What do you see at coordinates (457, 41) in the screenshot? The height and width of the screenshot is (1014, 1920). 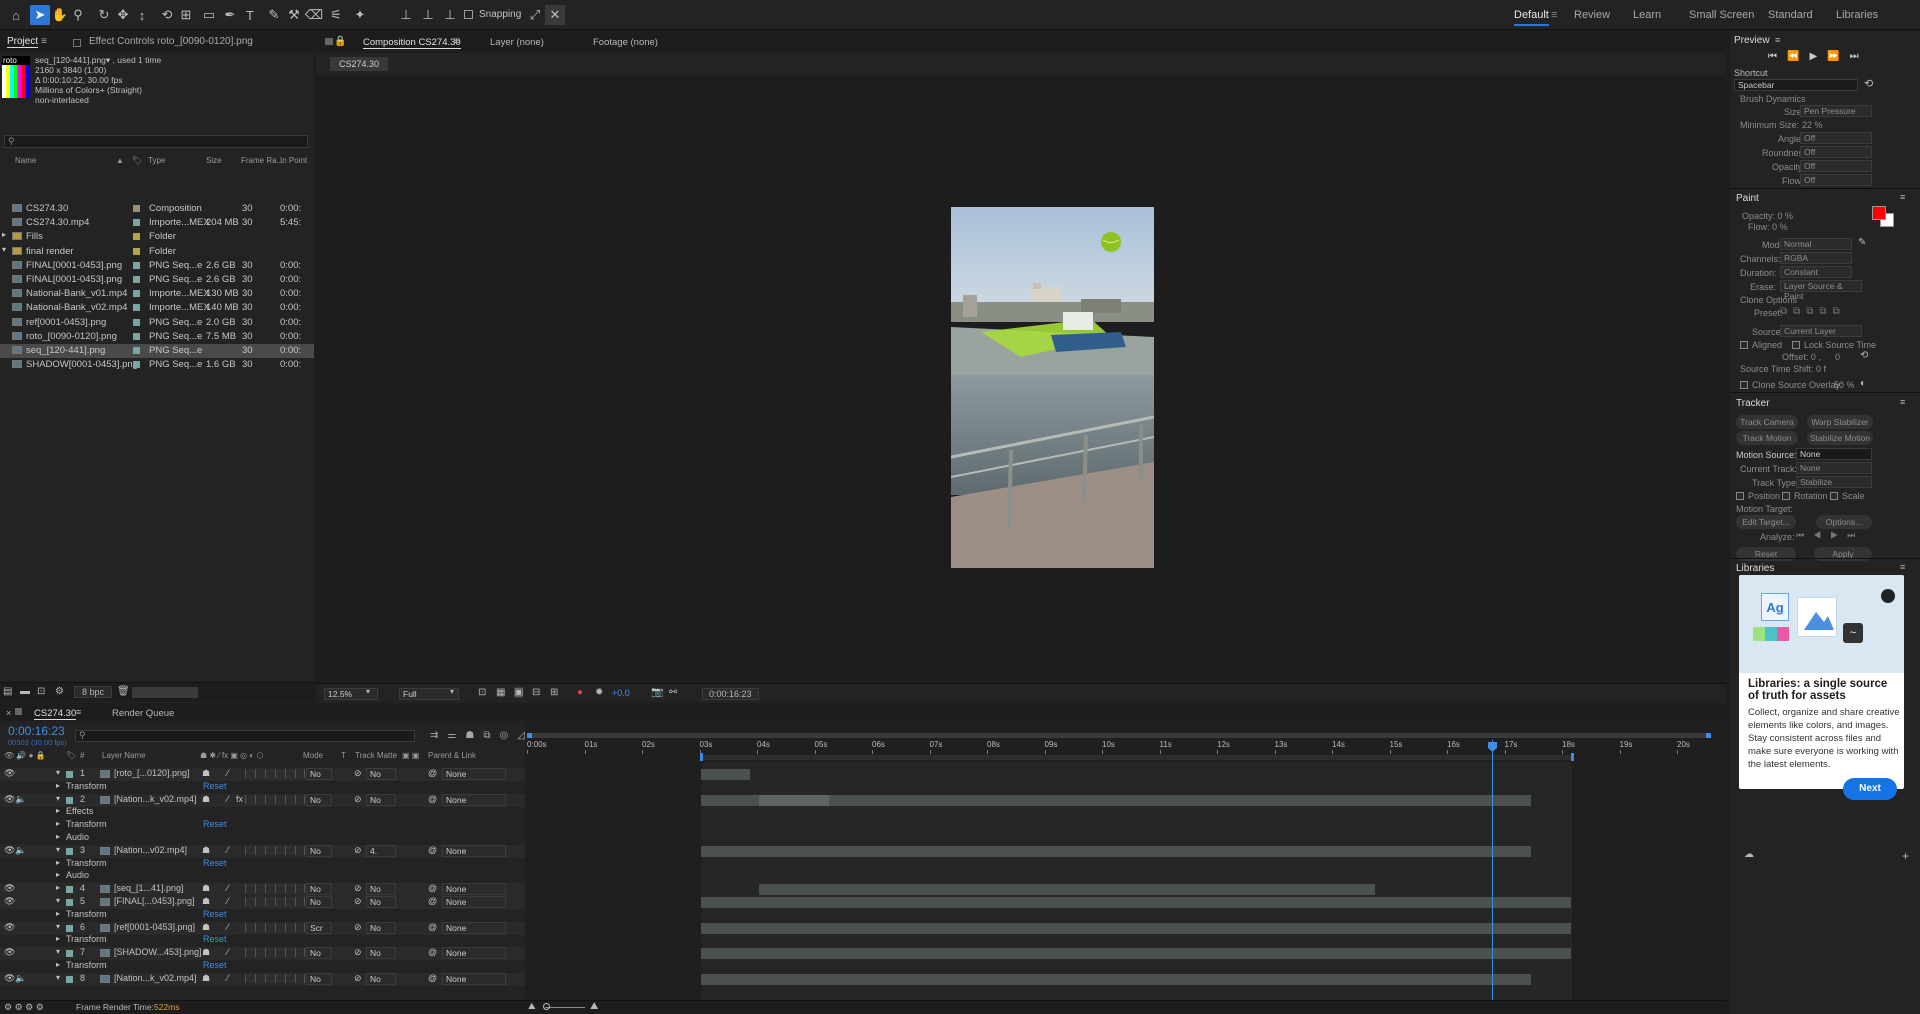 I see `composition-menu-icon: ≡` at bounding box center [457, 41].